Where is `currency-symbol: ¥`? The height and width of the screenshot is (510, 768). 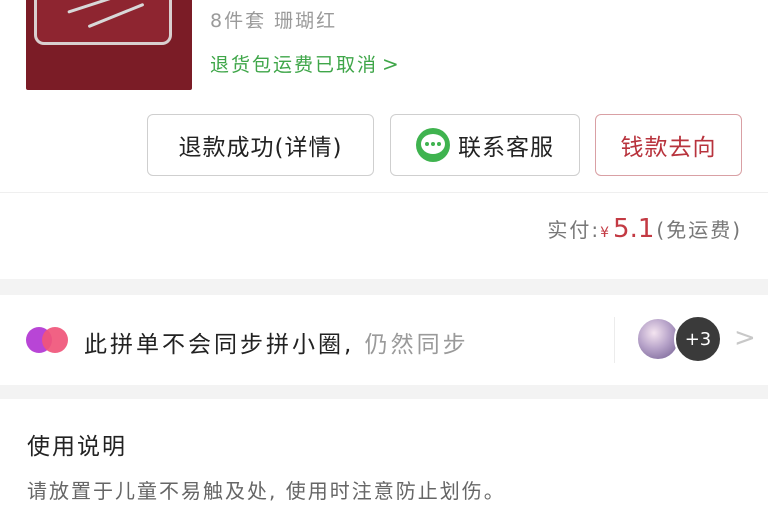
currency-symbol: ¥ is located at coordinates (606, 233).